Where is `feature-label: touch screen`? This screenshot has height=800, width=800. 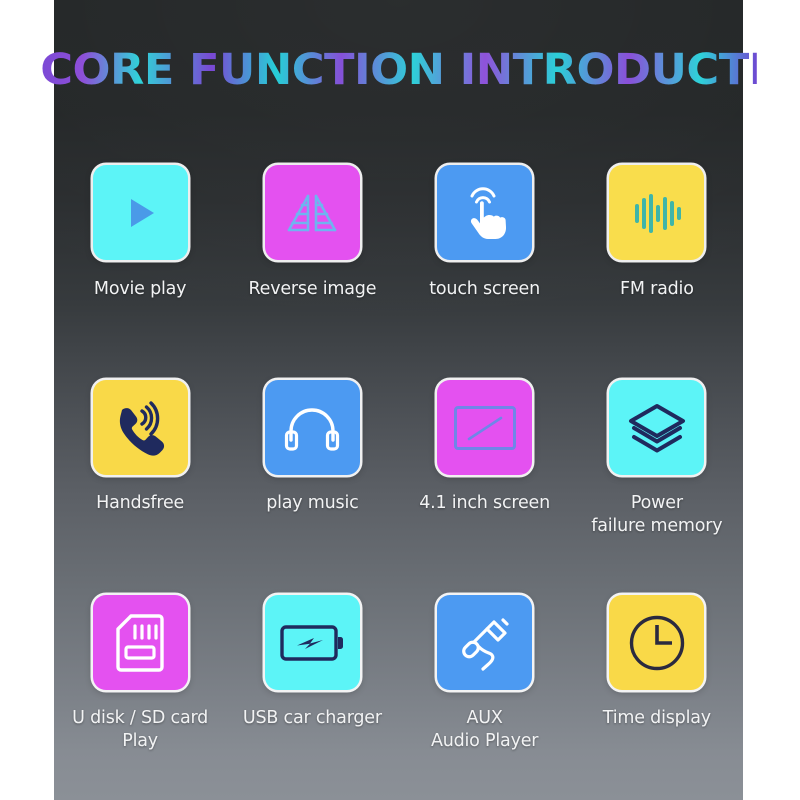 feature-label: touch screen is located at coordinates (484, 289).